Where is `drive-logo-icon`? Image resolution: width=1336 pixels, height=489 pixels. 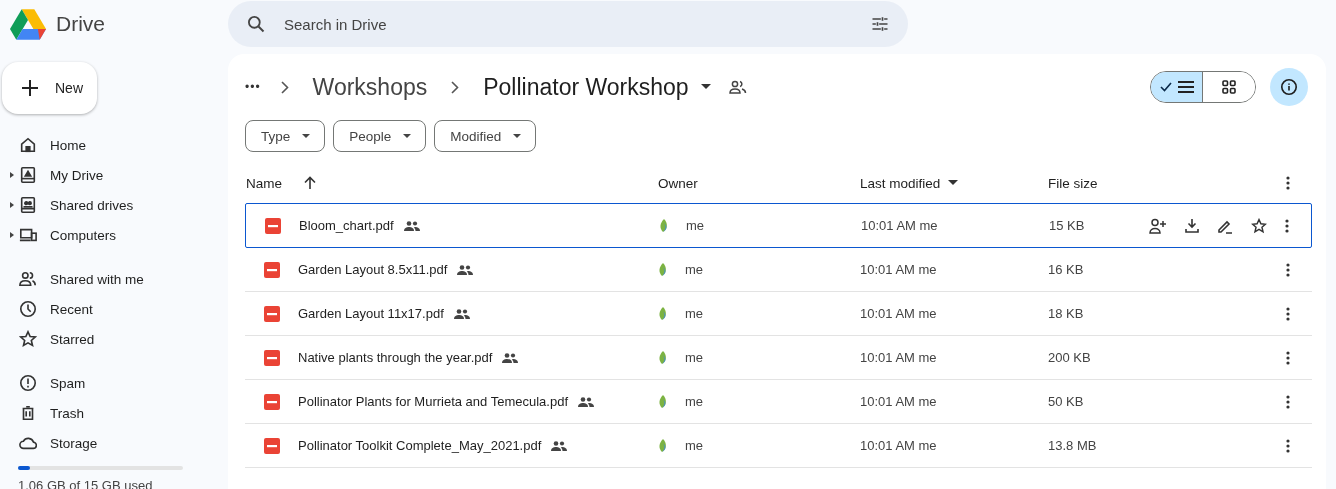 drive-logo-icon is located at coordinates (28, 24).